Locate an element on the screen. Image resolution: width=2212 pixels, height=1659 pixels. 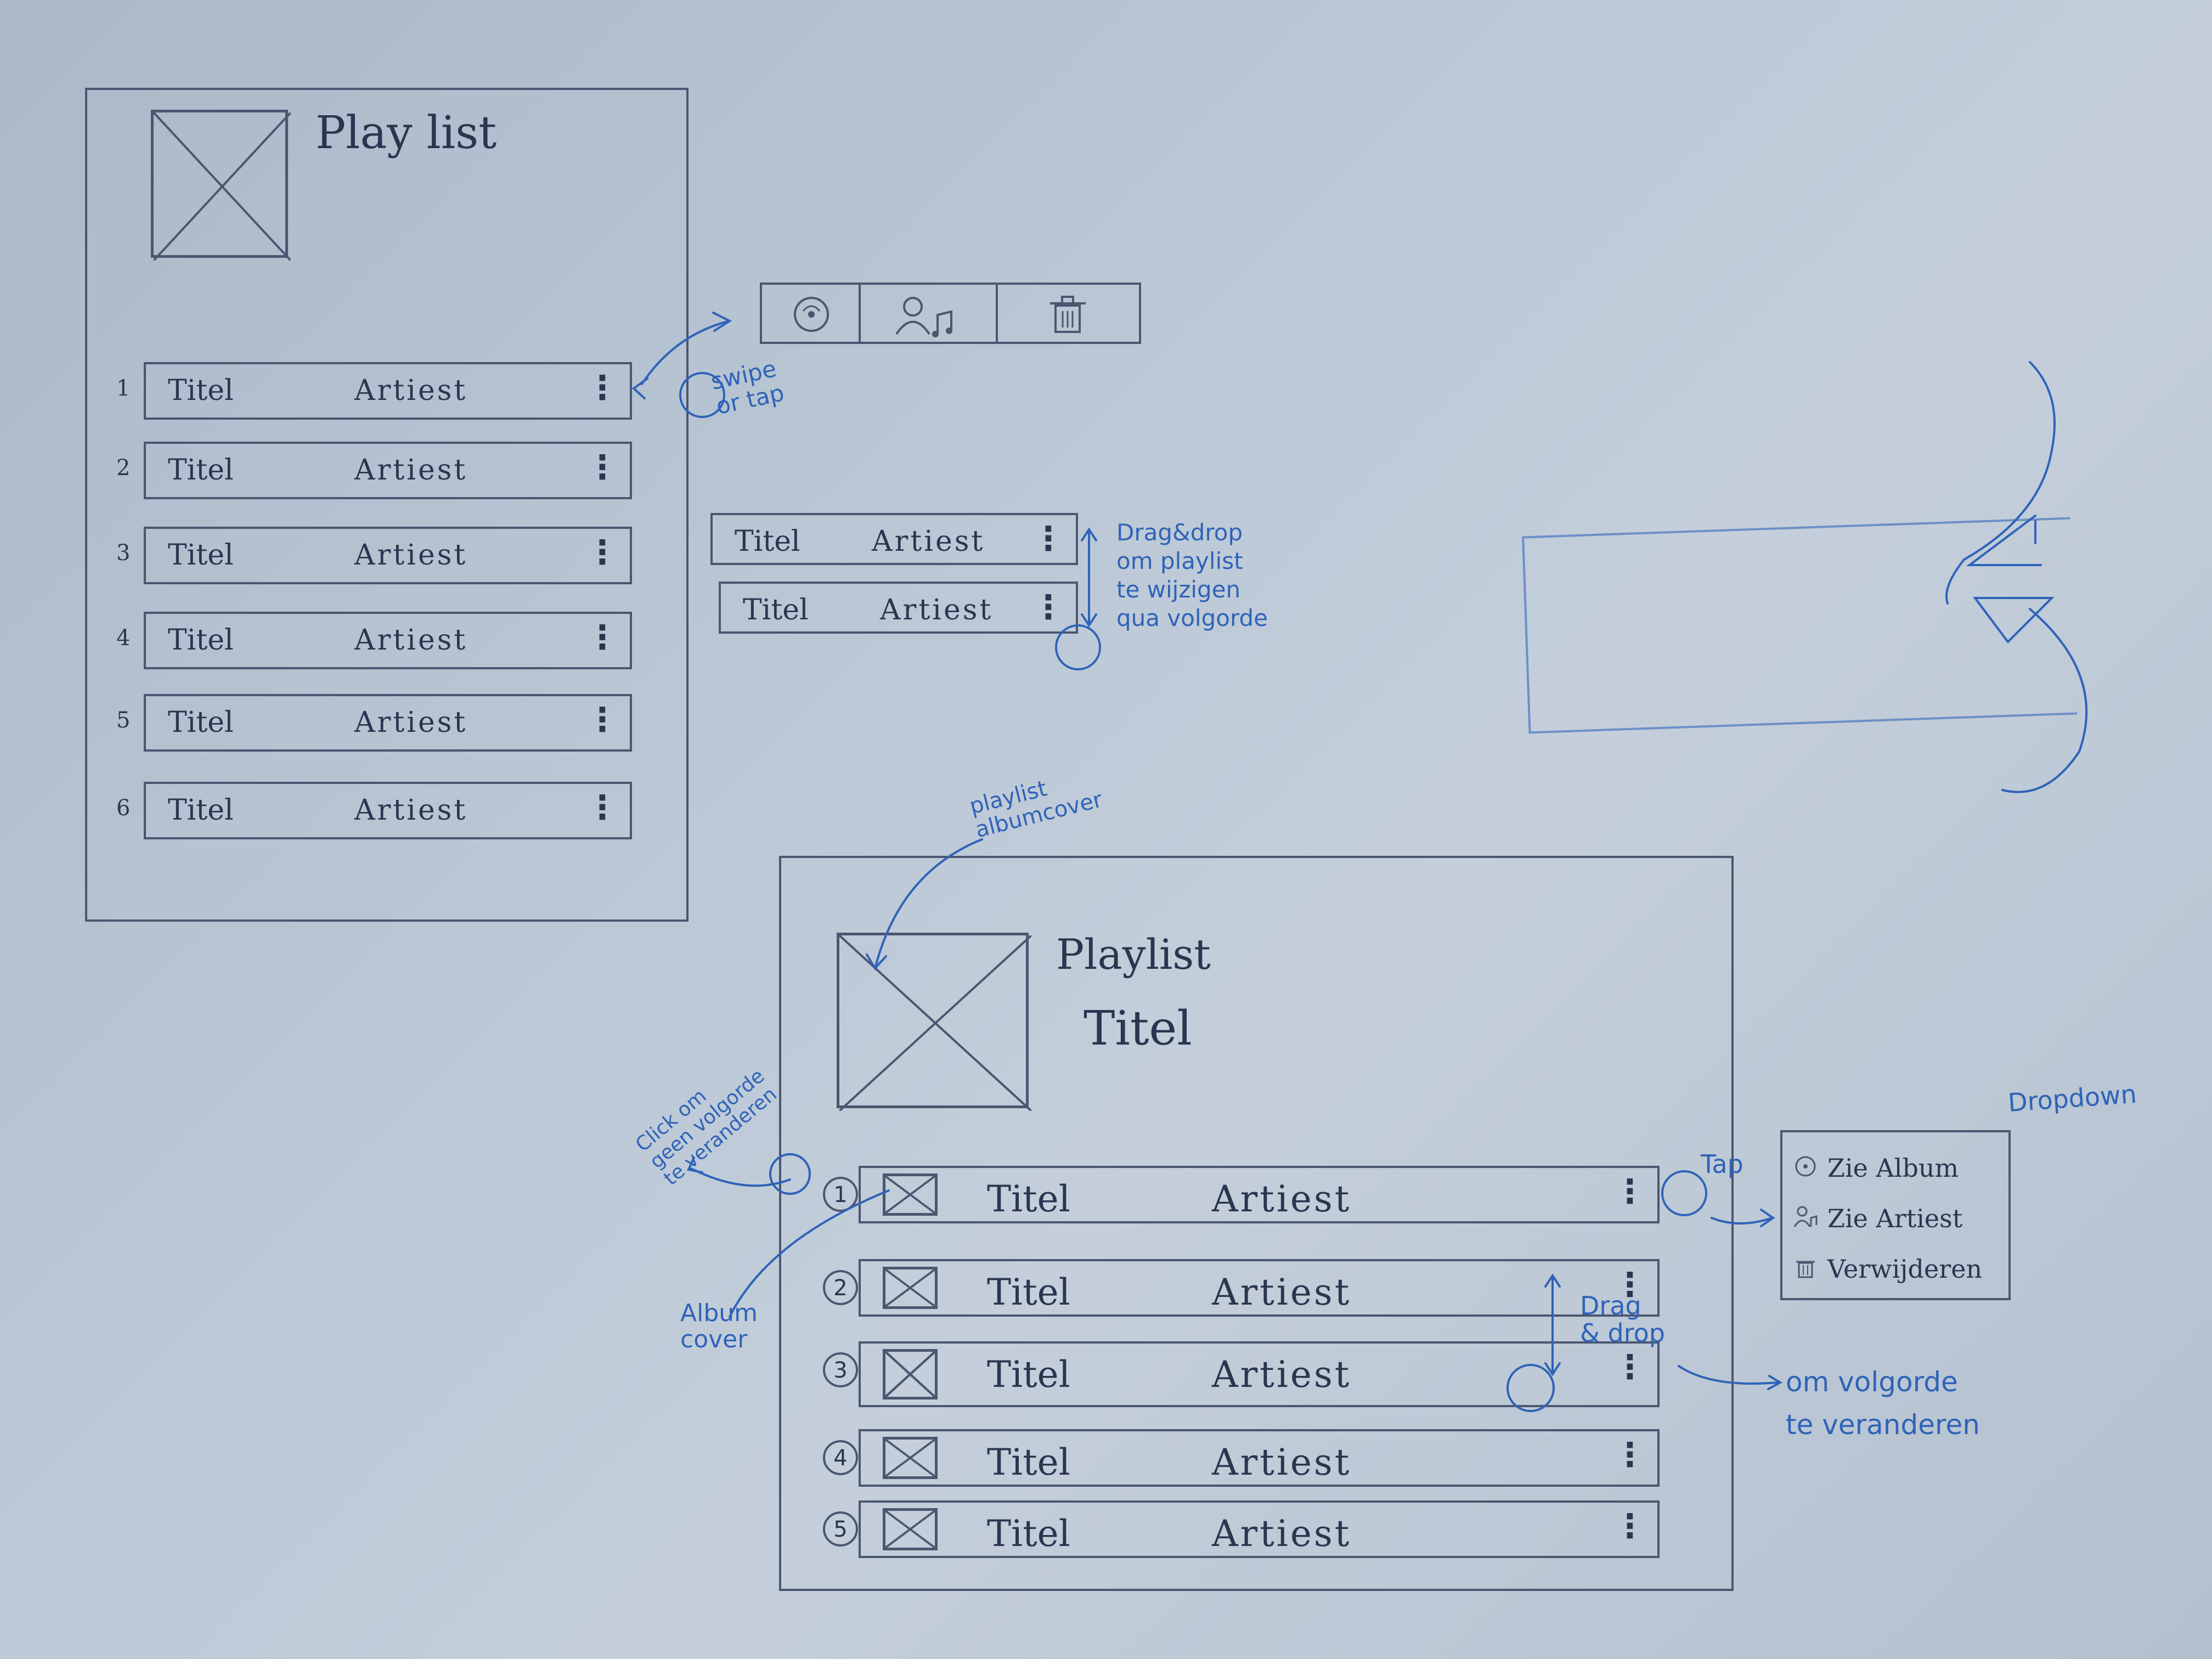
action-artist-button is located at coordinates (929, 313).